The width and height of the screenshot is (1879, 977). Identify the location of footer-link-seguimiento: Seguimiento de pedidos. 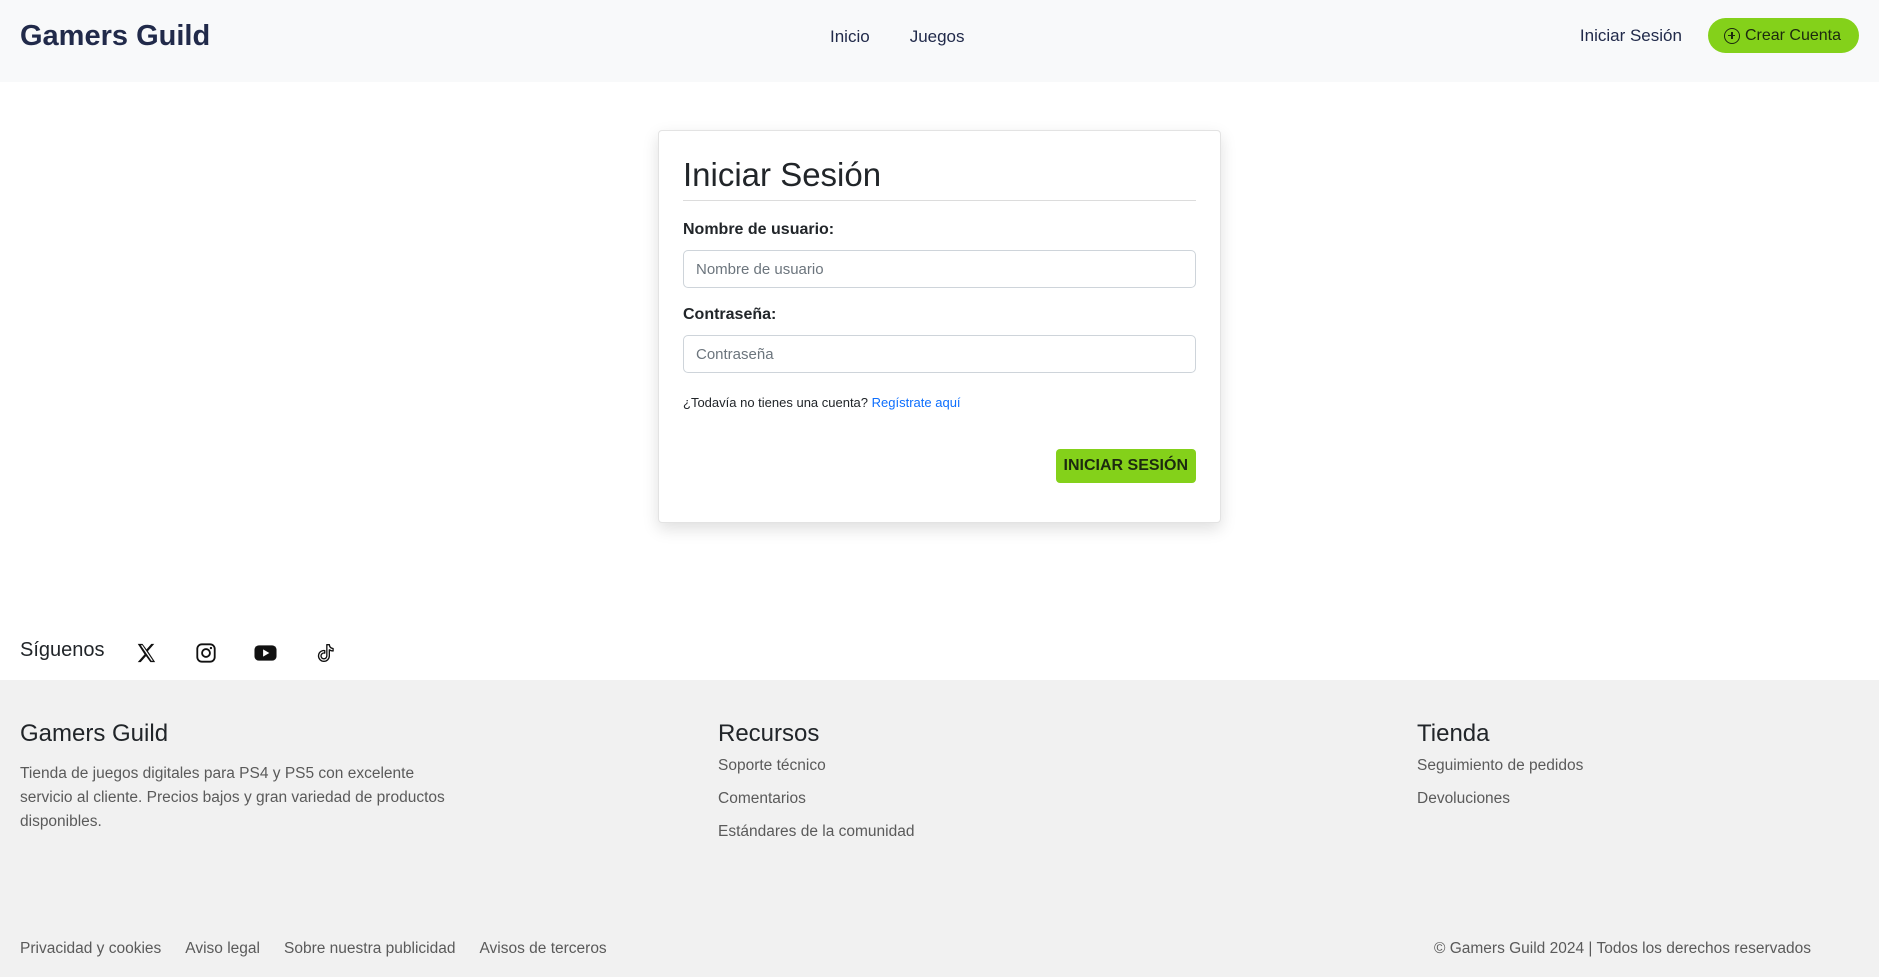
(1500, 766).